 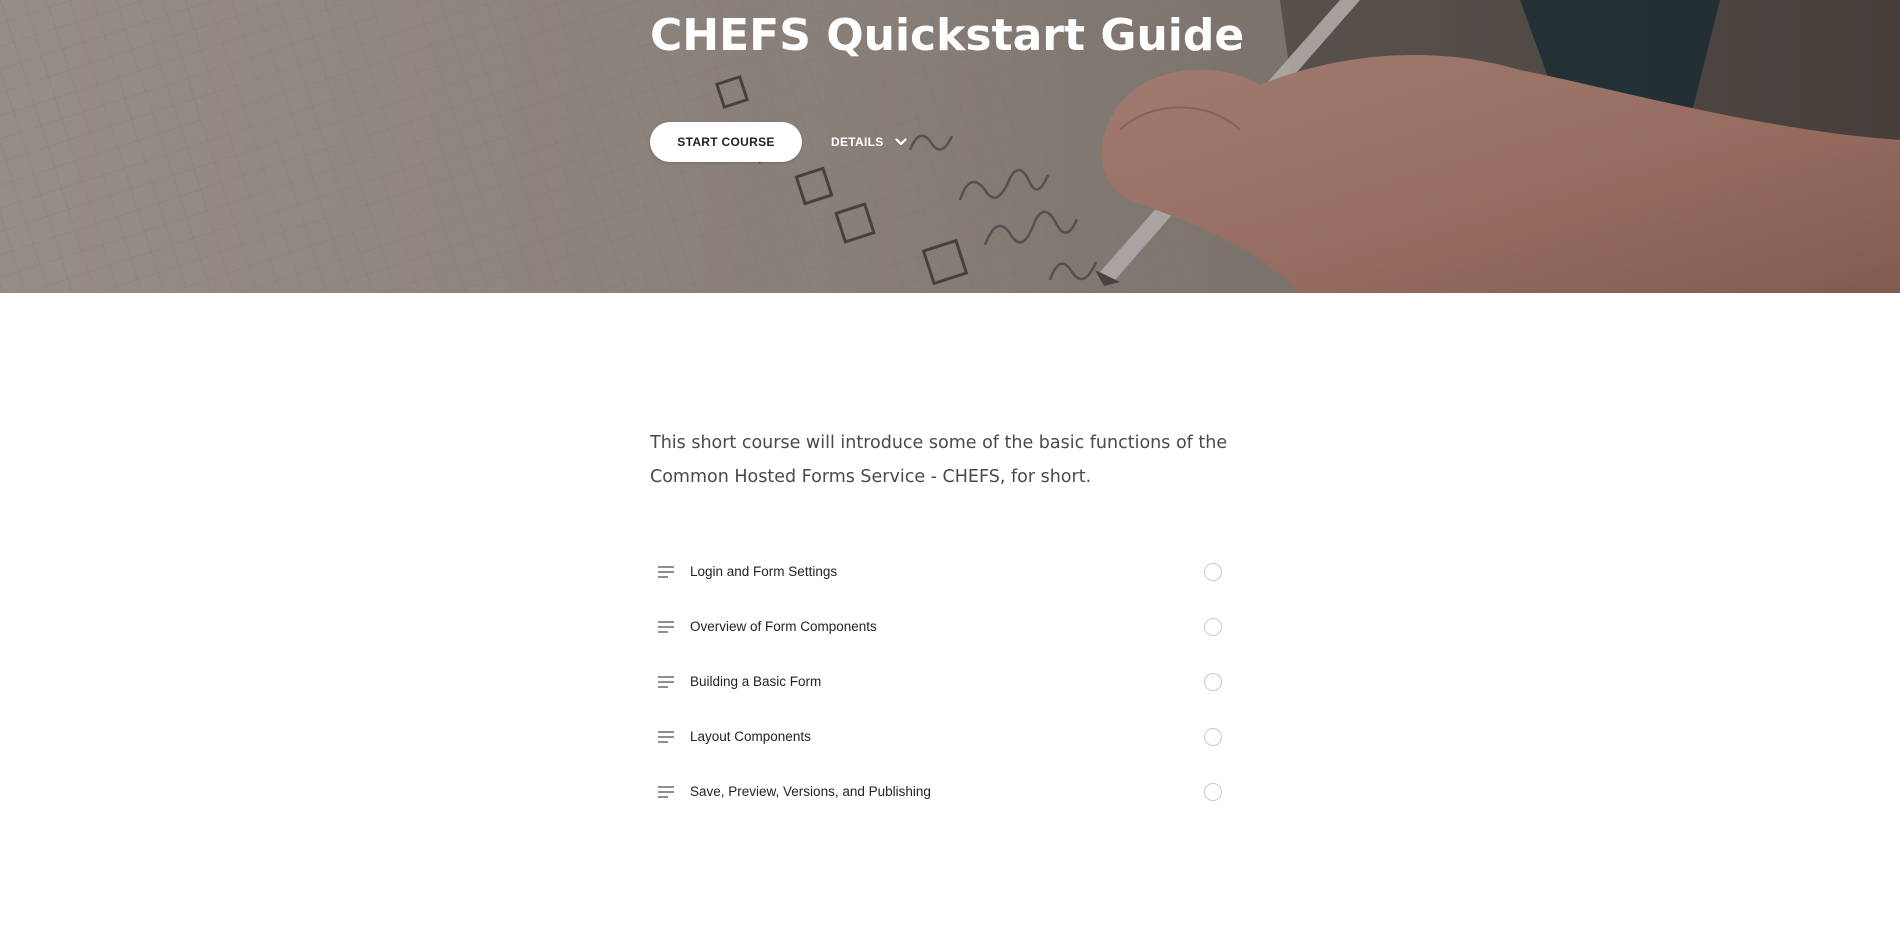 What do you see at coordinates (900, 142) in the screenshot?
I see `chevron-down-icon` at bounding box center [900, 142].